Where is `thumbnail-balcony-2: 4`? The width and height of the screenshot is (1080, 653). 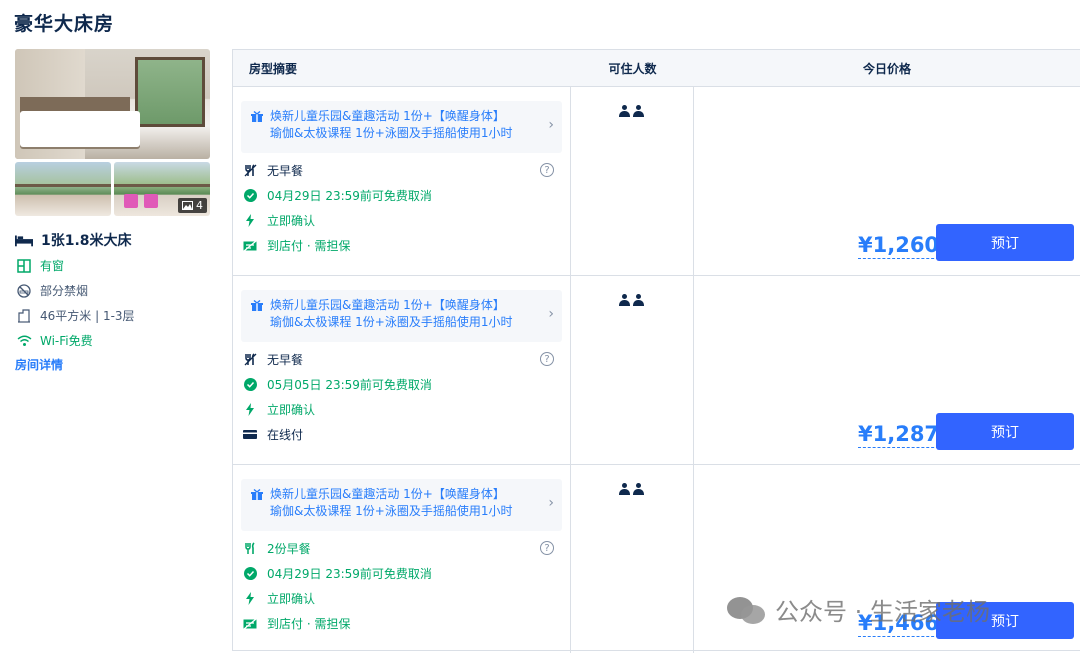 thumbnail-balcony-2: 4 is located at coordinates (162, 189).